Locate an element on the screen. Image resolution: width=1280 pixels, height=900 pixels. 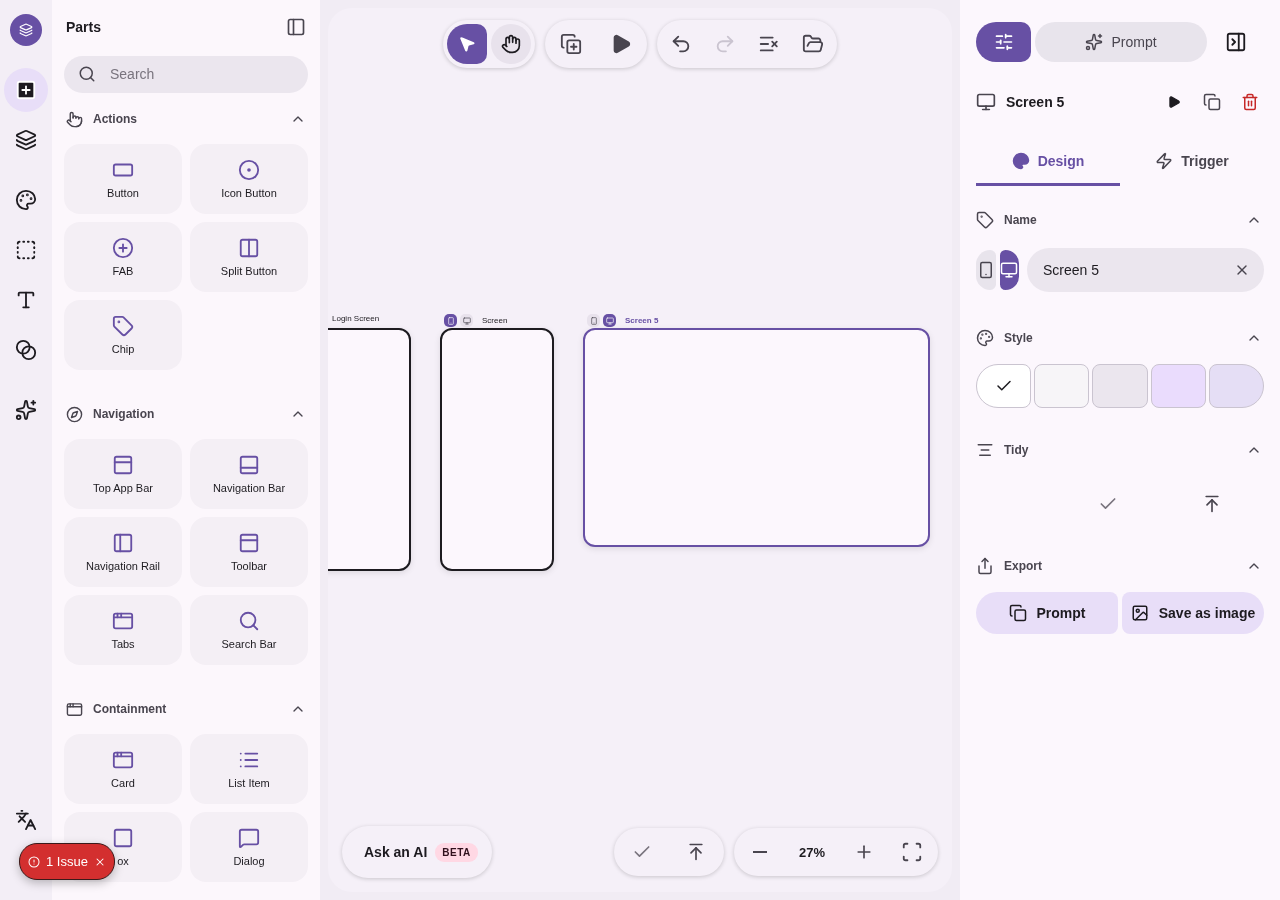
export-button: Prompt is located at coordinates (1047, 613).